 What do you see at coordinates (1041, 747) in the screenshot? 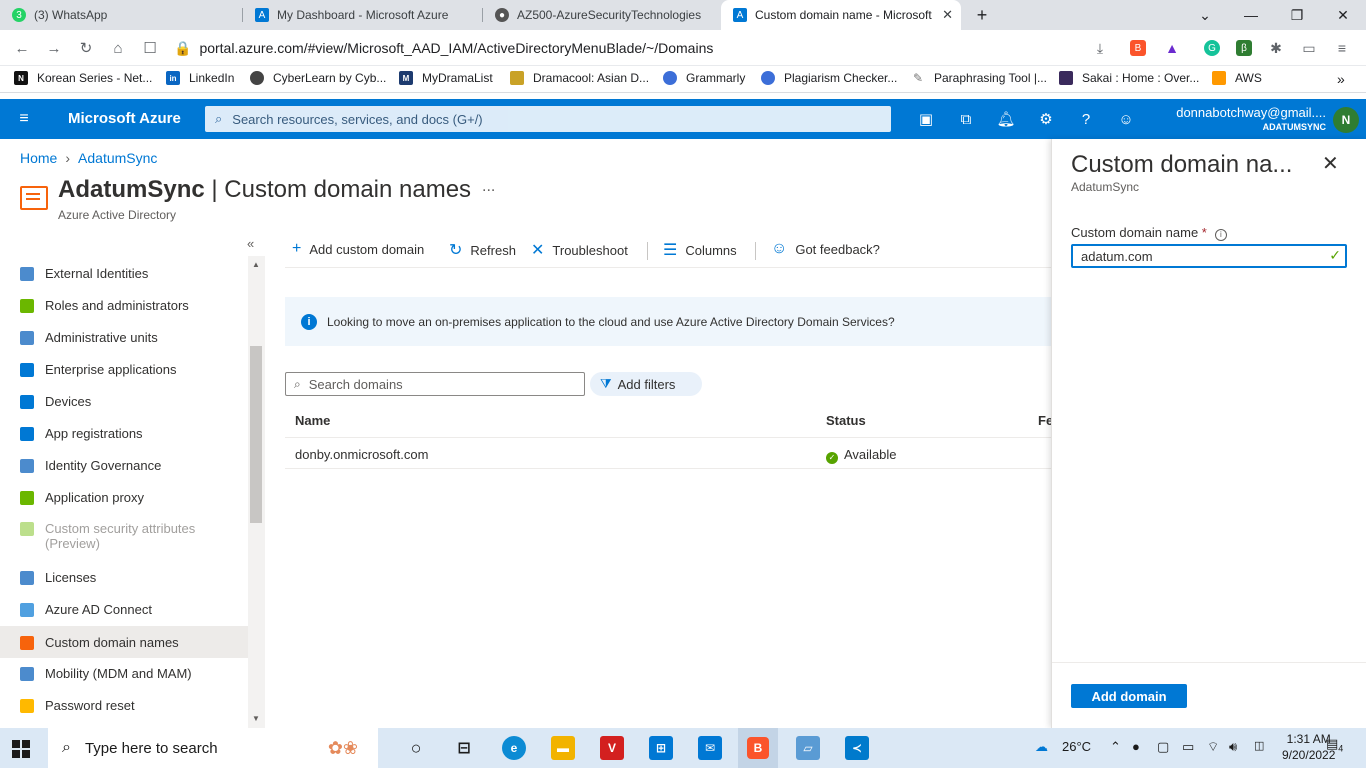
I see `weather-icon: ☁` at bounding box center [1041, 747].